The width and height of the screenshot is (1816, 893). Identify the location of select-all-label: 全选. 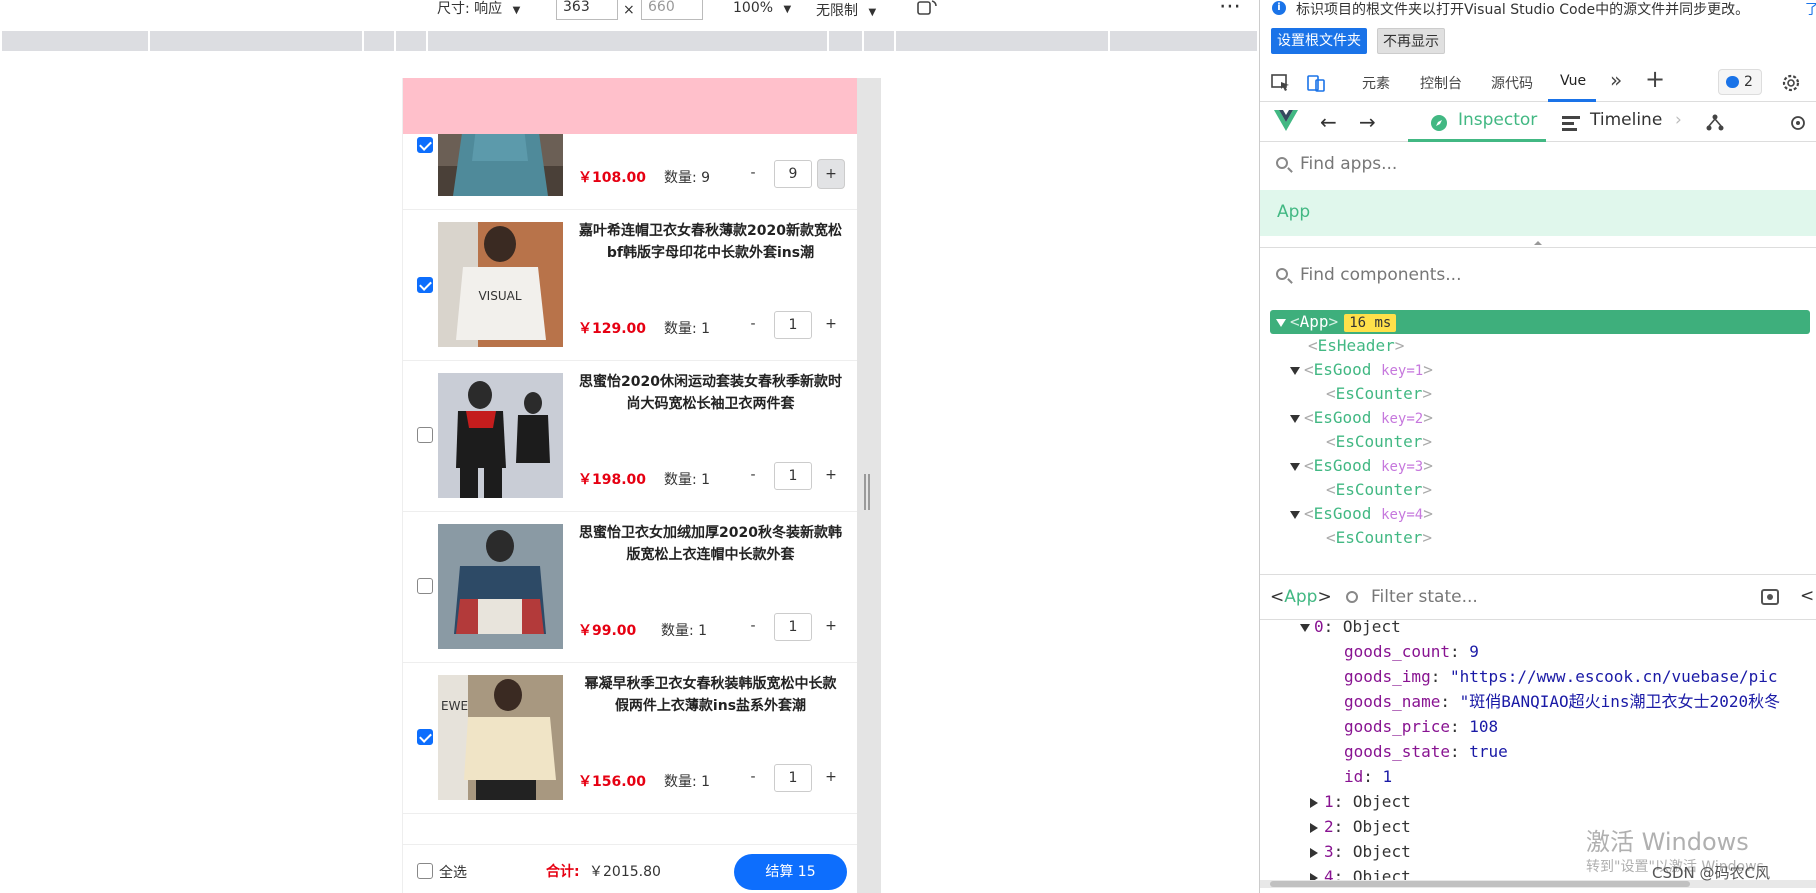
(453, 872).